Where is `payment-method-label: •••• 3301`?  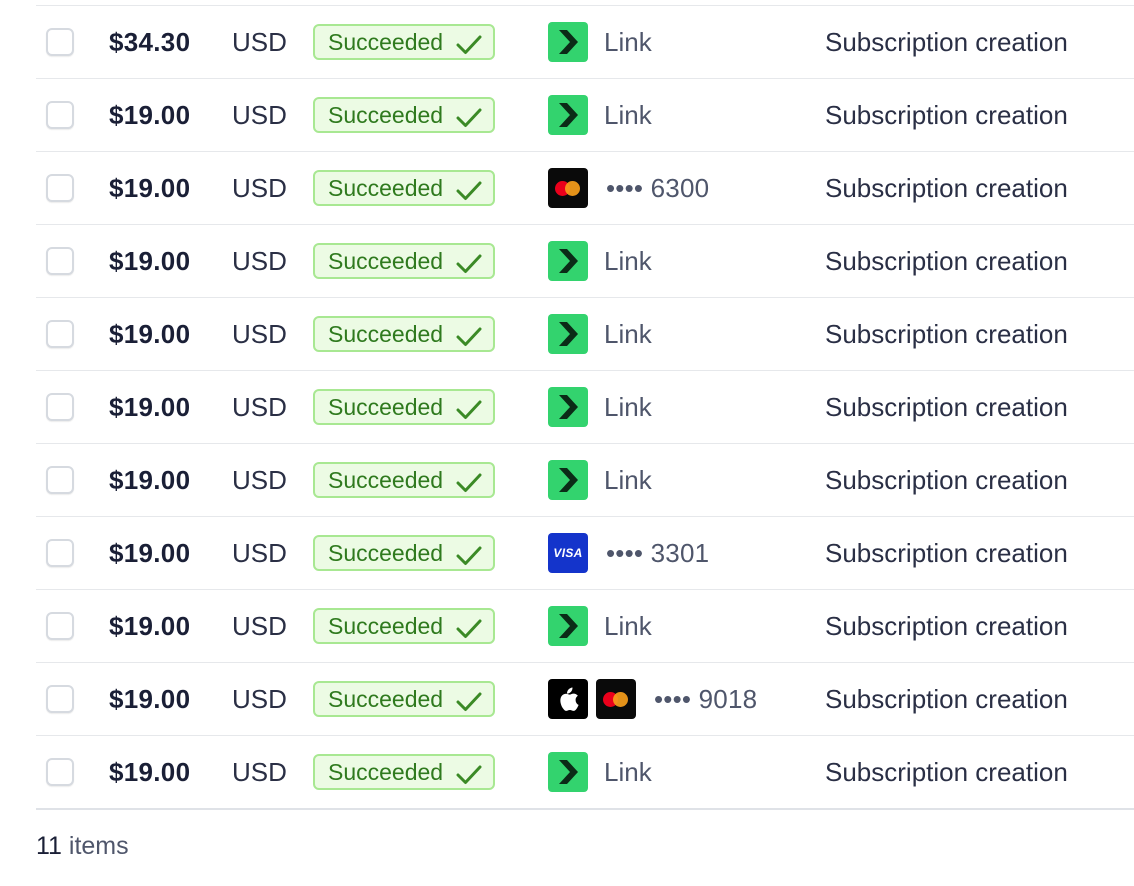
payment-method-label: •••• 3301 is located at coordinates (658, 553).